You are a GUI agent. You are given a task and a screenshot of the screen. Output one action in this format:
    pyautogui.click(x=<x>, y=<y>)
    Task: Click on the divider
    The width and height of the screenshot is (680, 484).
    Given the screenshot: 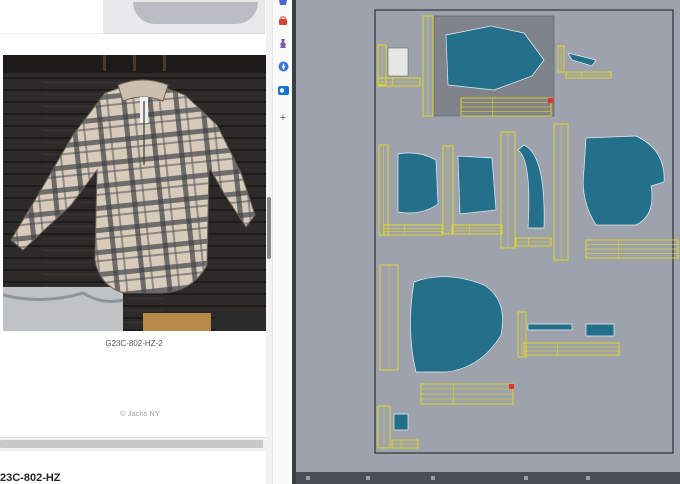 What is the action you would take?
    pyautogui.click(x=52, y=33)
    